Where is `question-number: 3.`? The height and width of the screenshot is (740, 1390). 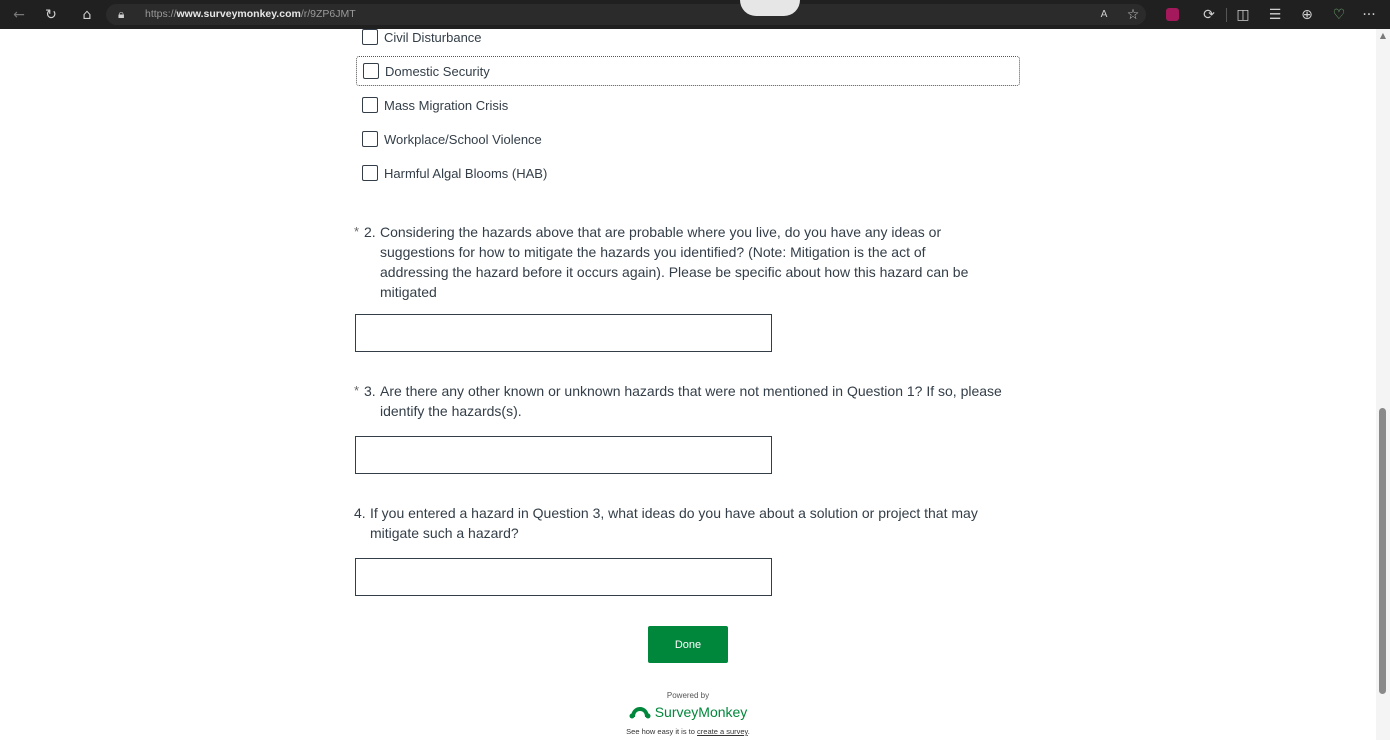 question-number: 3. is located at coordinates (370, 391).